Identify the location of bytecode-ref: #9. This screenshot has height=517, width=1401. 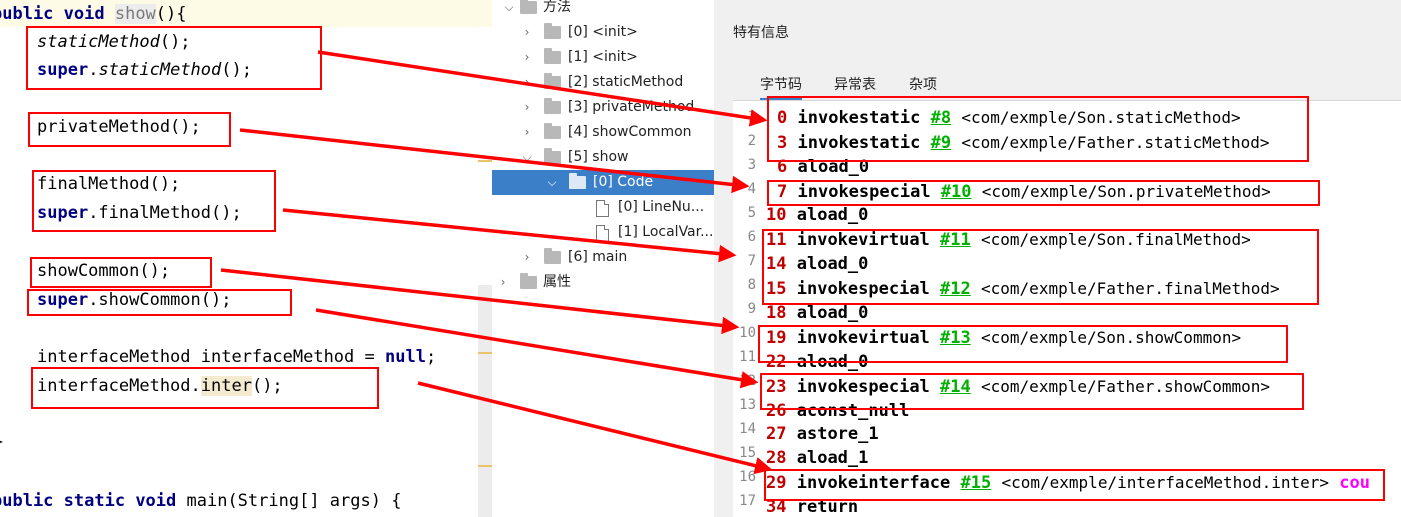
(941, 143).